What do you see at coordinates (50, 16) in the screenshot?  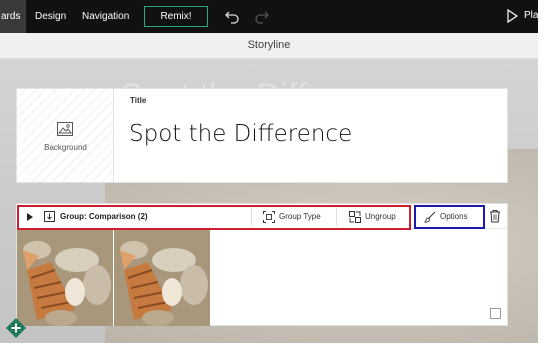 I see `nav-design-tab: Design` at bounding box center [50, 16].